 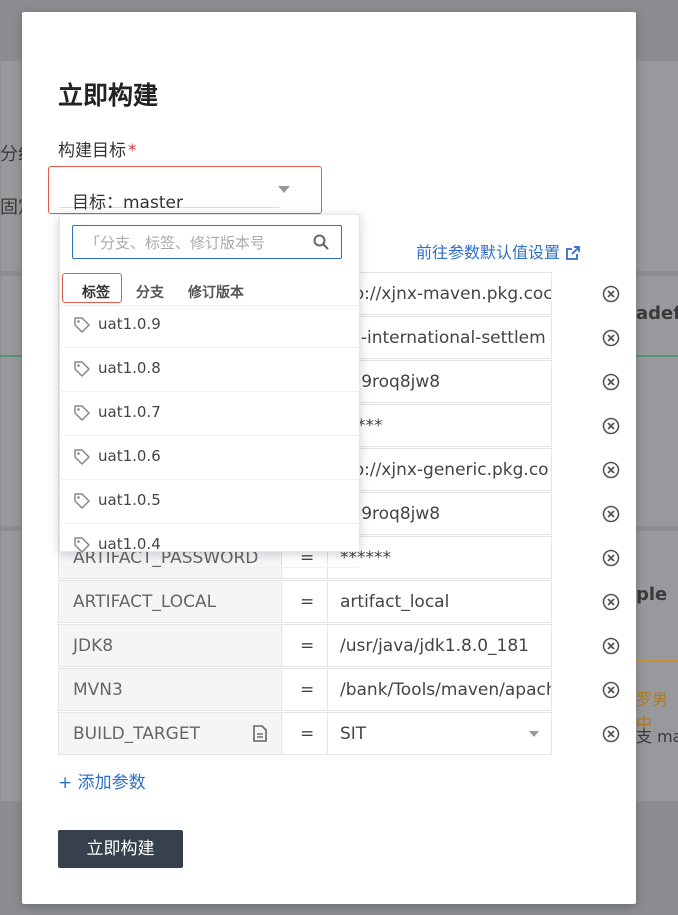 I want to click on param-value-text: ttp://xjnx-maven.pkg.coc, so click(x=446, y=294).